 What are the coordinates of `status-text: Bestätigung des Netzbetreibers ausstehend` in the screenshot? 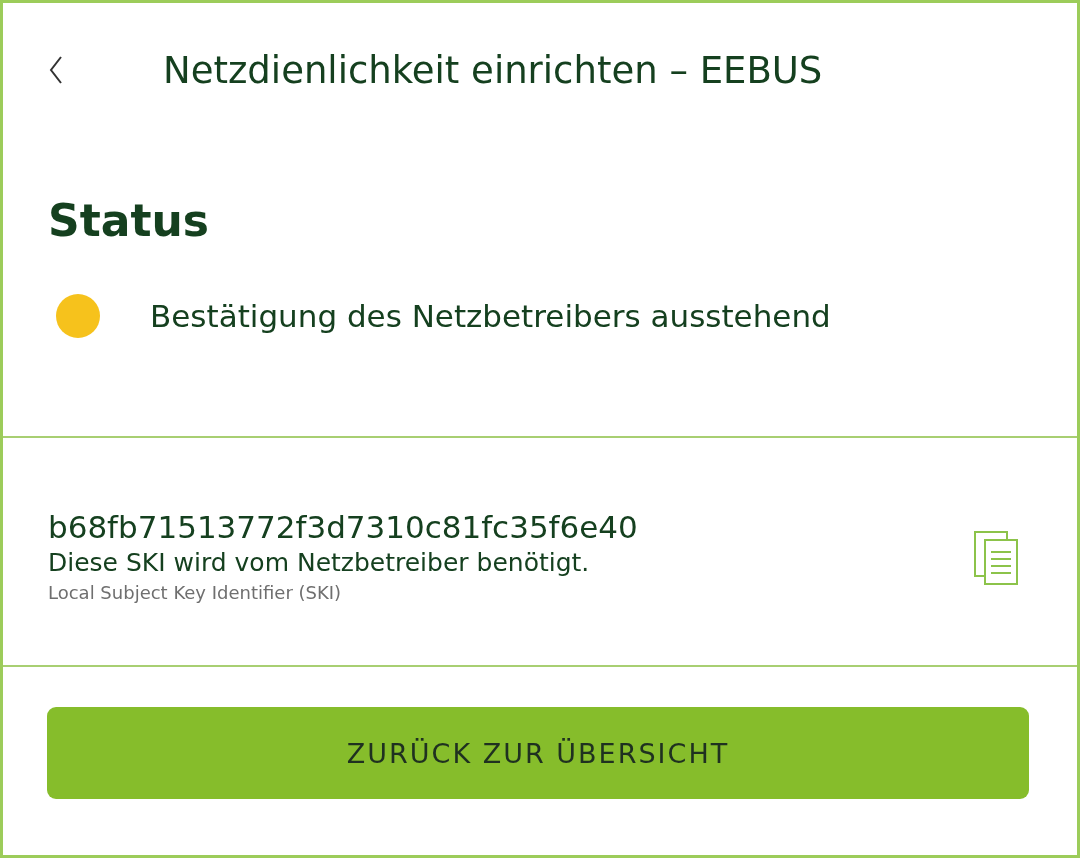 It's located at (490, 316).